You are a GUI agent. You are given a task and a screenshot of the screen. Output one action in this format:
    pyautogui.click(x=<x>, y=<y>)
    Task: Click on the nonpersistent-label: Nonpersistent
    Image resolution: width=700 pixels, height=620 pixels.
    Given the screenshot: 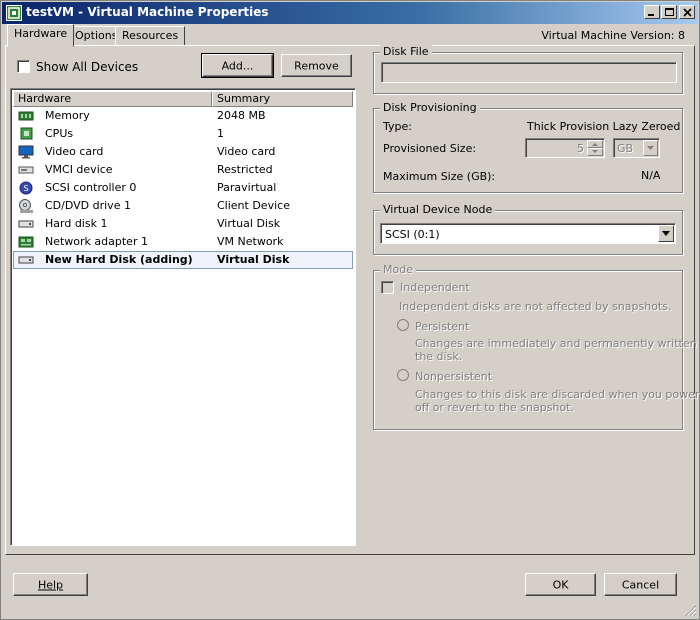 What is the action you would take?
    pyautogui.click(x=454, y=376)
    